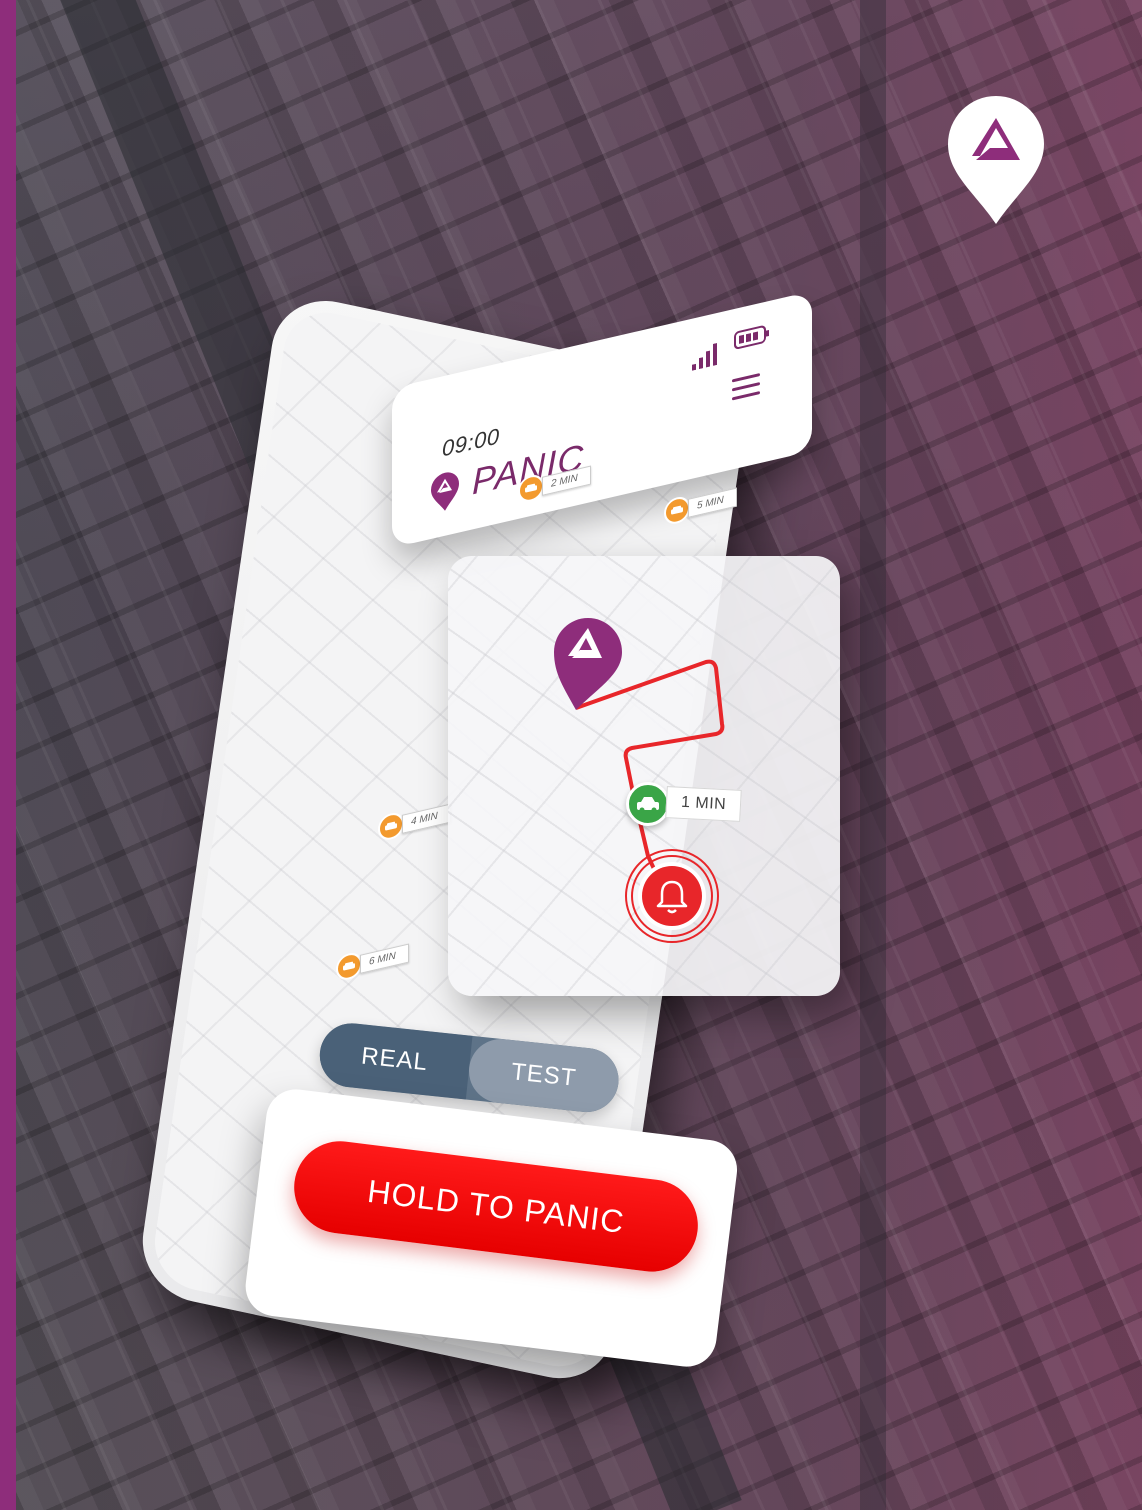 The height and width of the screenshot is (1510, 1142). What do you see at coordinates (703, 804) in the screenshot?
I see `responder-eta-label: 1 MIN` at bounding box center [703, 804].